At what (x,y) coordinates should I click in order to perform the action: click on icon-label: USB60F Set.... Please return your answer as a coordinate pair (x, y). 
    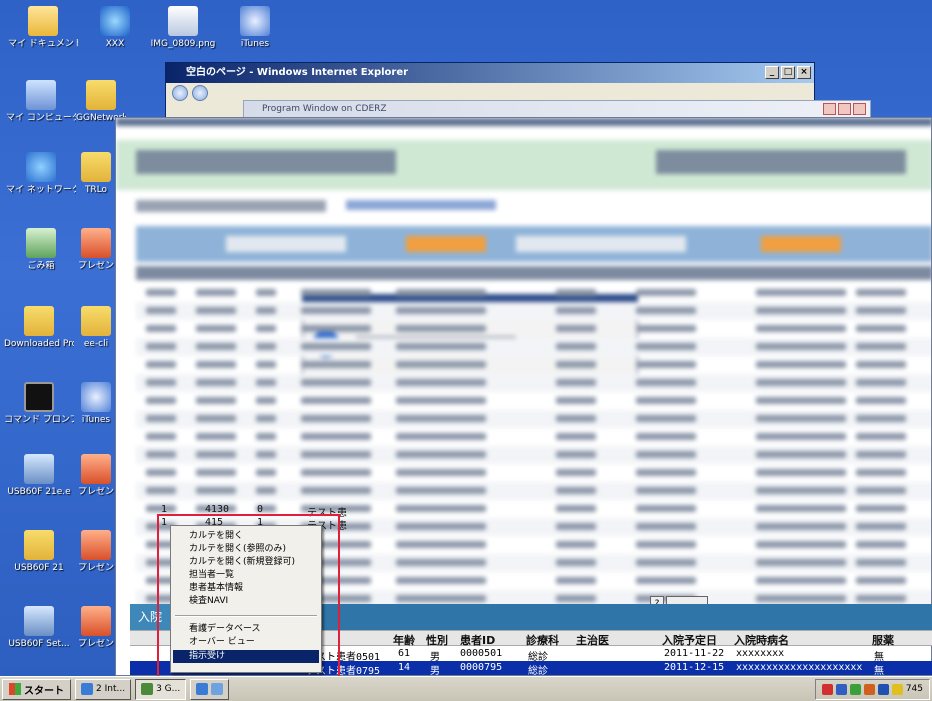
    Looking at the image, I should click on (39, 644).